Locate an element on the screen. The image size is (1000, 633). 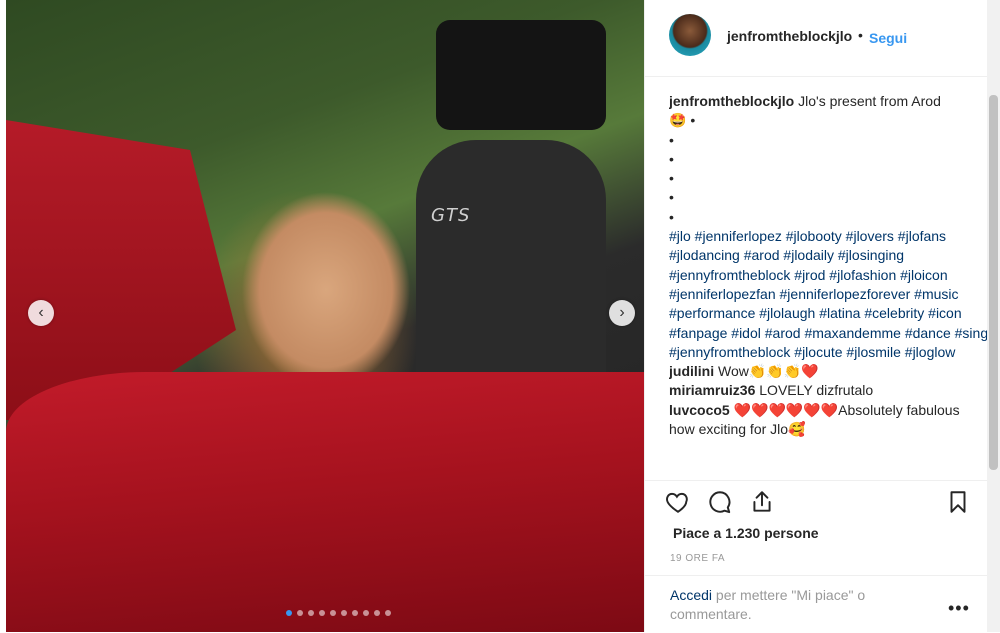
post-header: jenfromtheblockjlo • Segui is located at coordinates (822, 38).